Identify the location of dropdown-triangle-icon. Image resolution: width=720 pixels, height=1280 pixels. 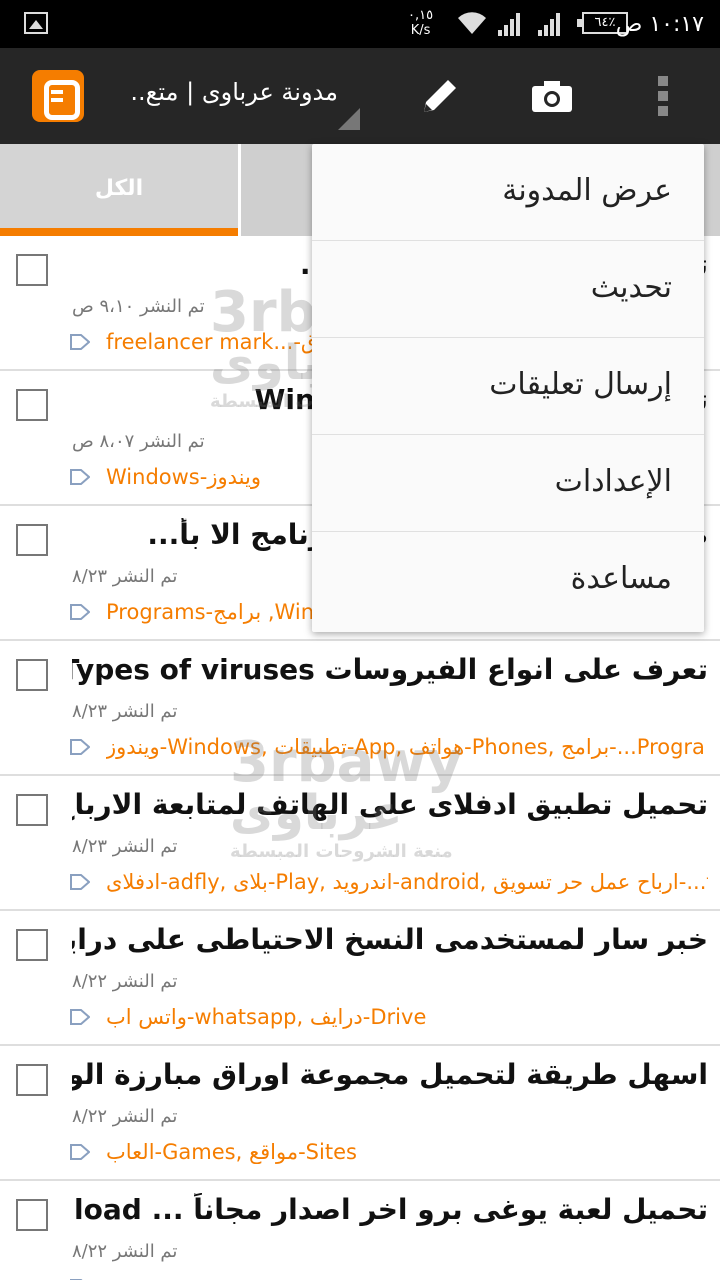
(349, 119).